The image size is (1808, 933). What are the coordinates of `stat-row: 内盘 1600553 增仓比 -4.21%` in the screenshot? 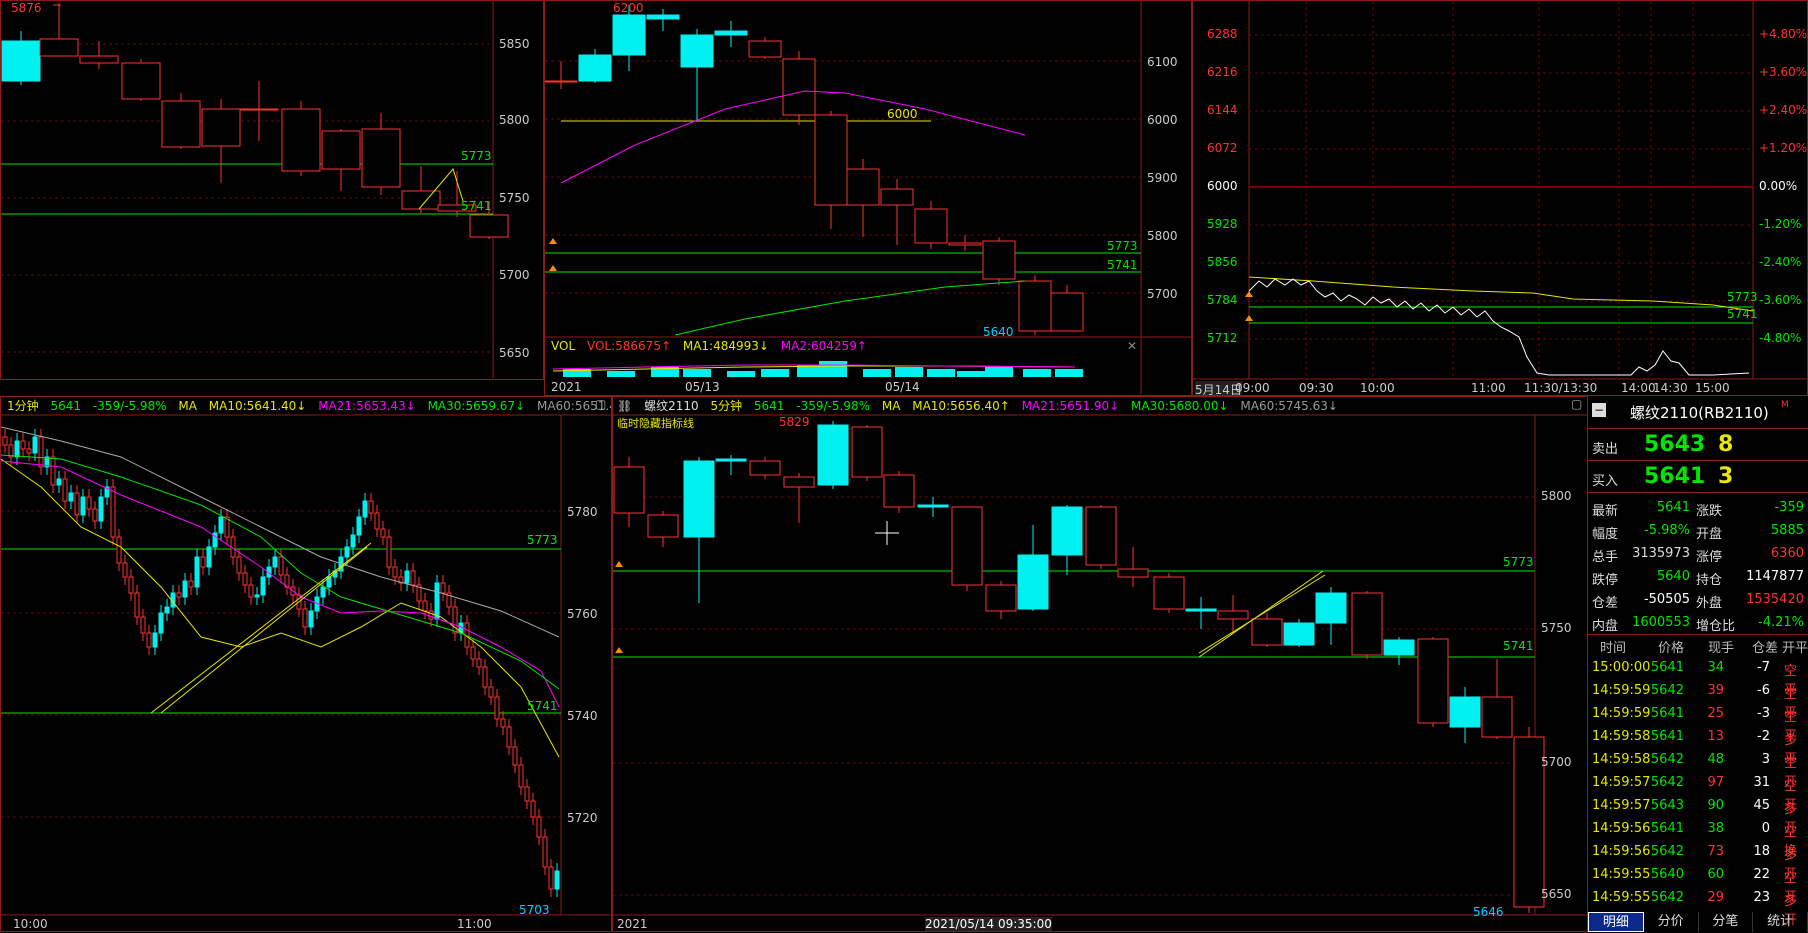 It's located at (1698, 622).